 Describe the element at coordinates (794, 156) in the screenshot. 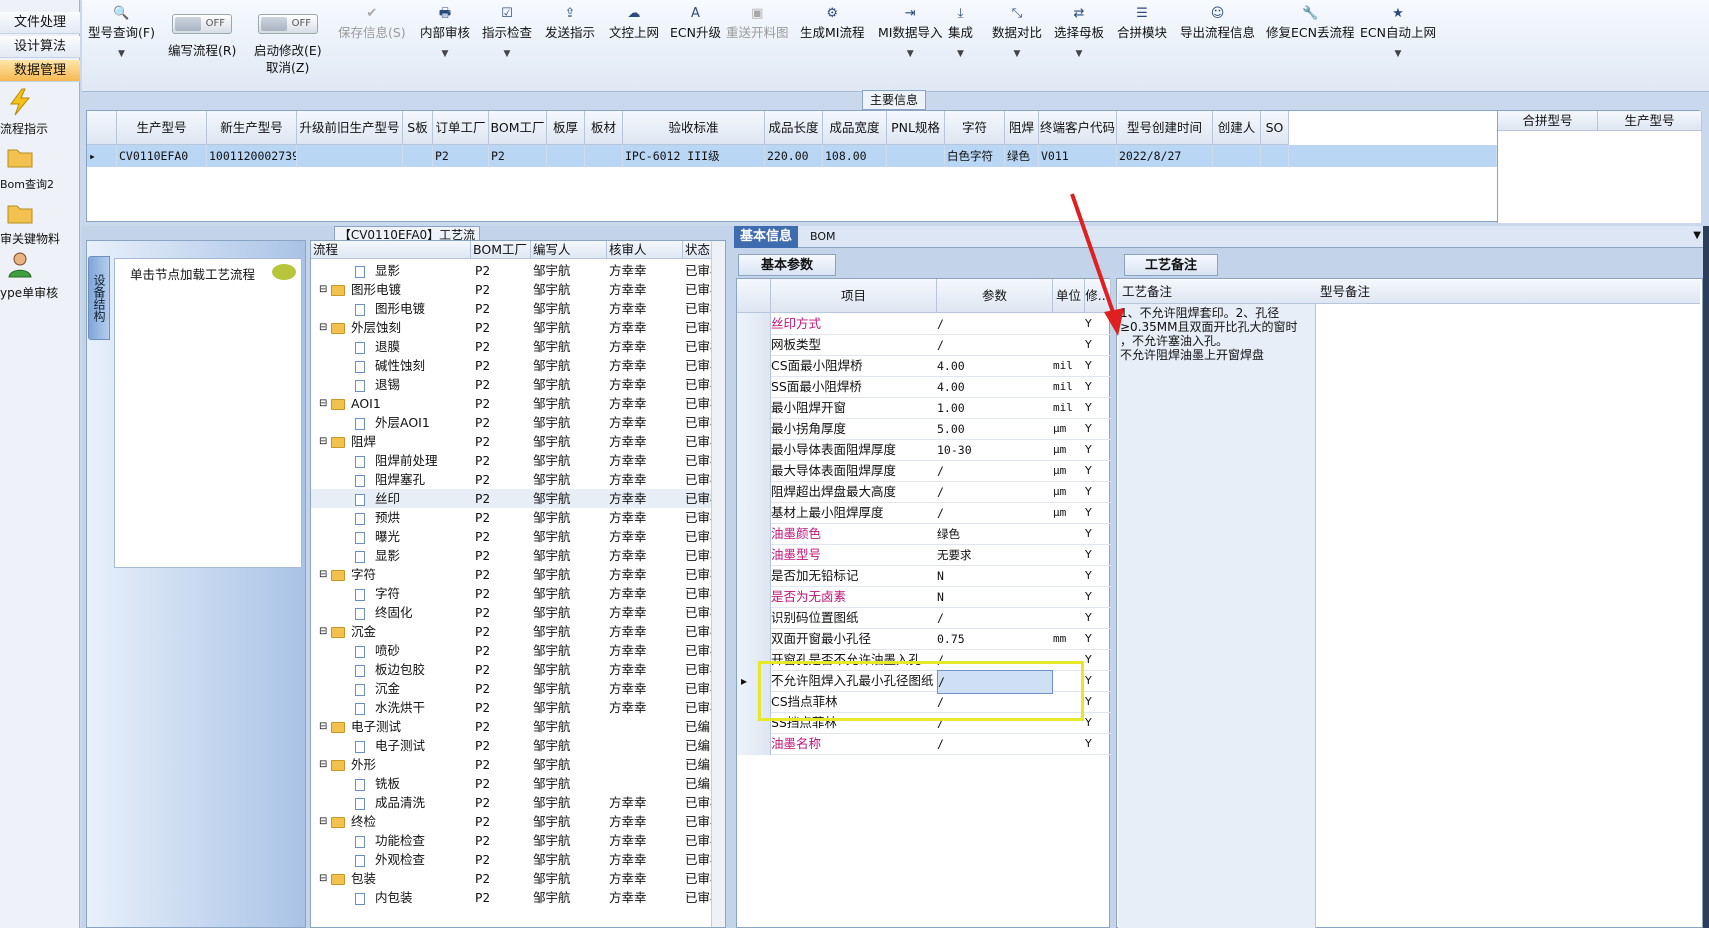

I see `main-cell: 220.00` at that location.